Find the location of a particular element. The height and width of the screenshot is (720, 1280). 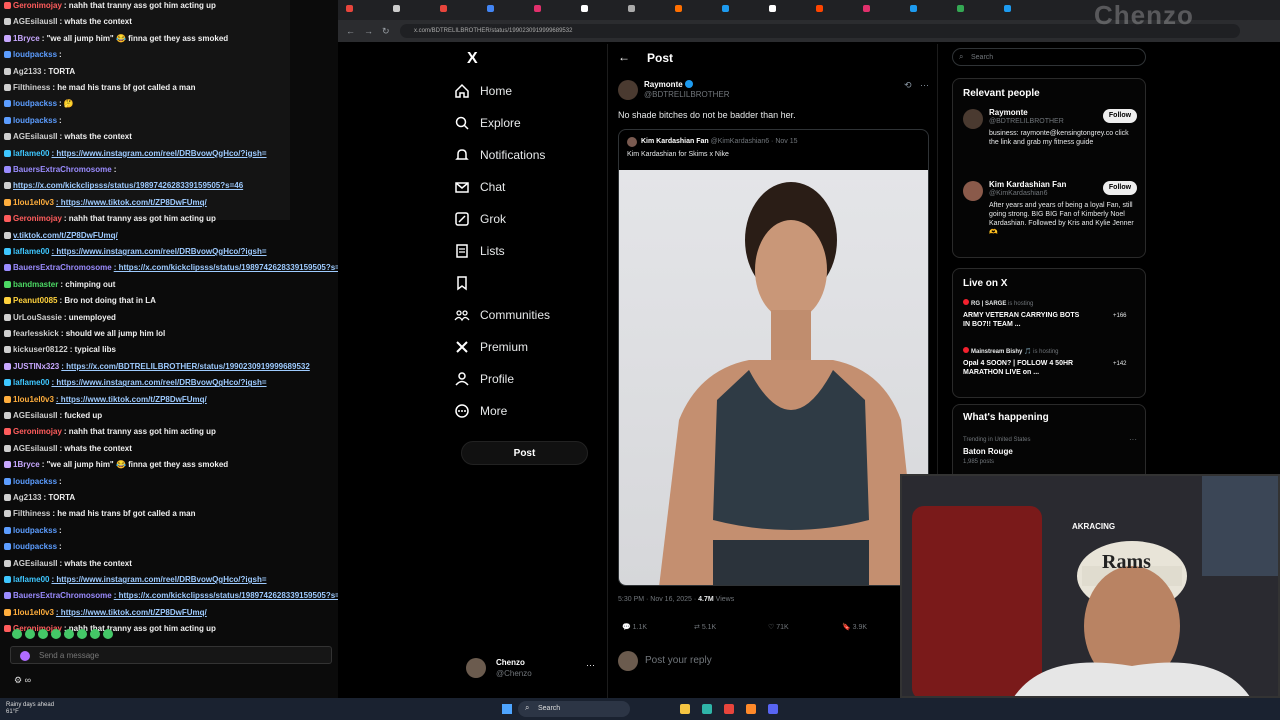

chat-username: UrLouSassie is located at coordinates (37, 317).